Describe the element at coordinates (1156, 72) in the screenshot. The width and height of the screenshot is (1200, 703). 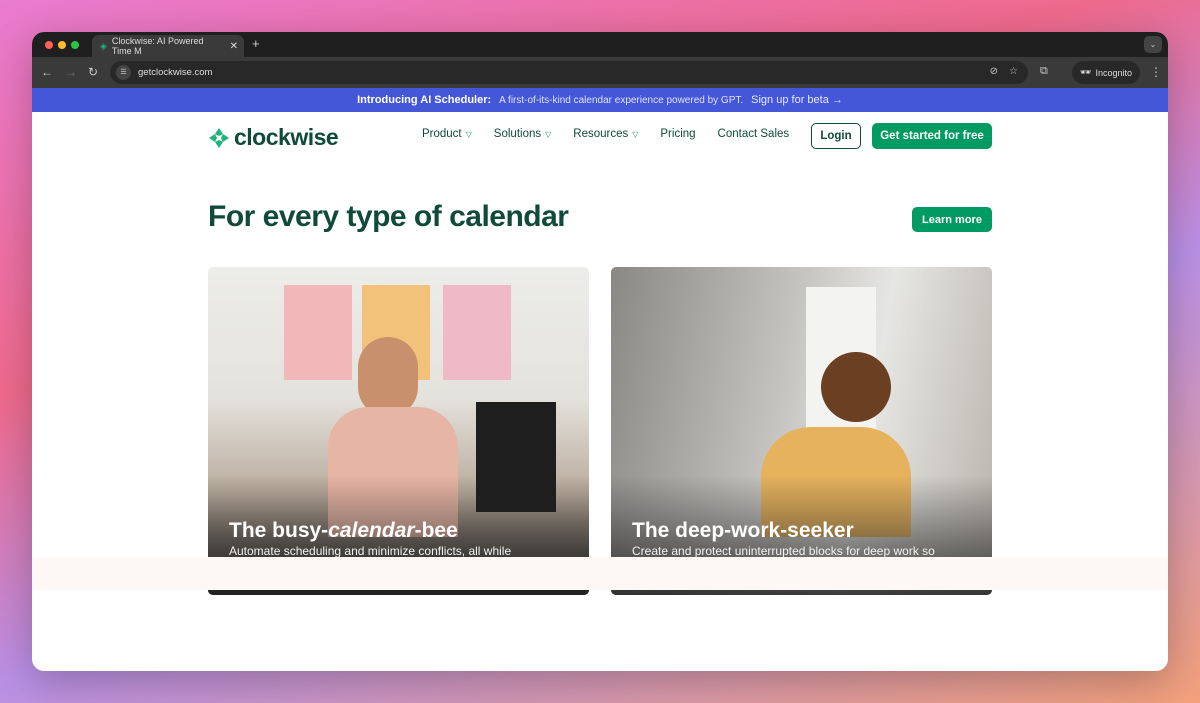
I see `menu-kebab-icon: ⋮` at that location.